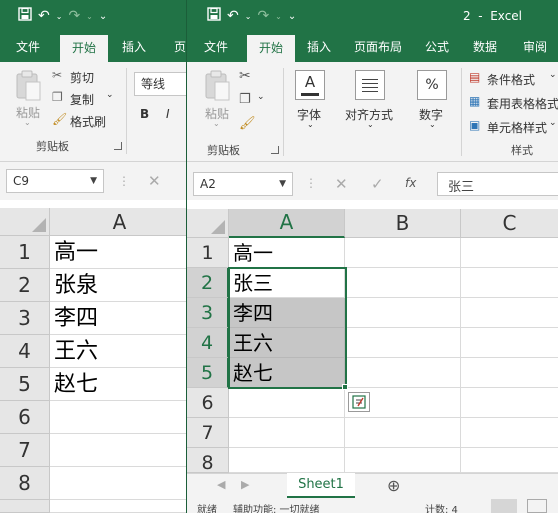 This screenshot has height=513, width=558. Describe the element at coordinates (509, 460) in the screenshot. I see `cell-c8` at that location.